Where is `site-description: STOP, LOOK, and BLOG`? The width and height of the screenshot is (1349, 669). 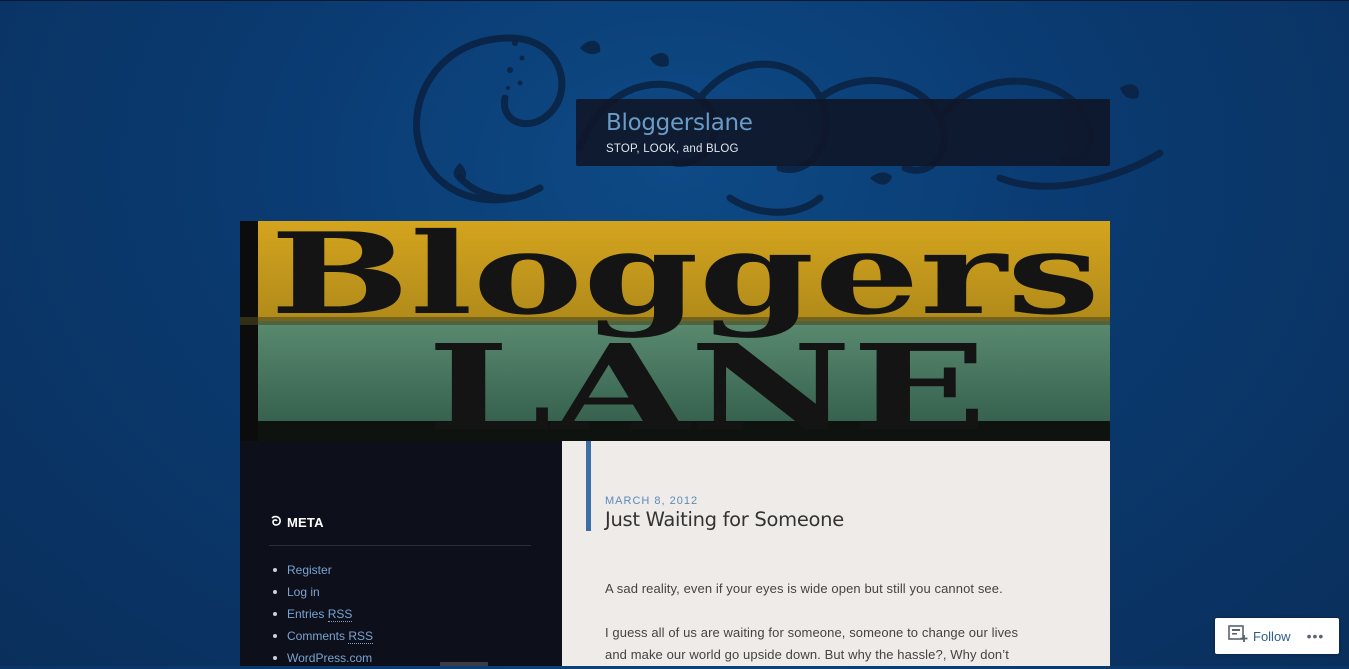 site-description: STOP, LOOK, and BLOG is located at coordinates (672, 149).